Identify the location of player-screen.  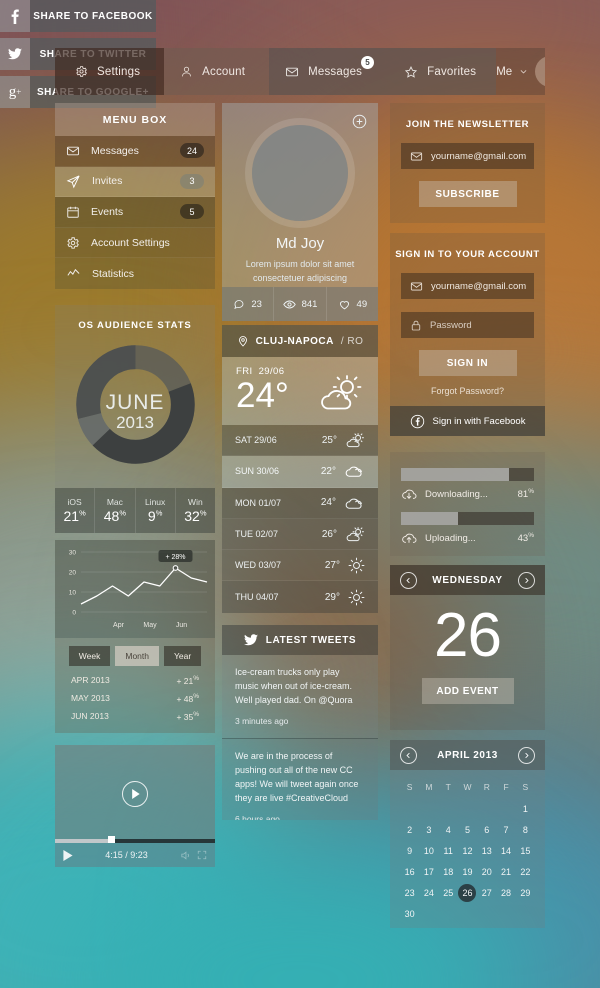
(135, 794).